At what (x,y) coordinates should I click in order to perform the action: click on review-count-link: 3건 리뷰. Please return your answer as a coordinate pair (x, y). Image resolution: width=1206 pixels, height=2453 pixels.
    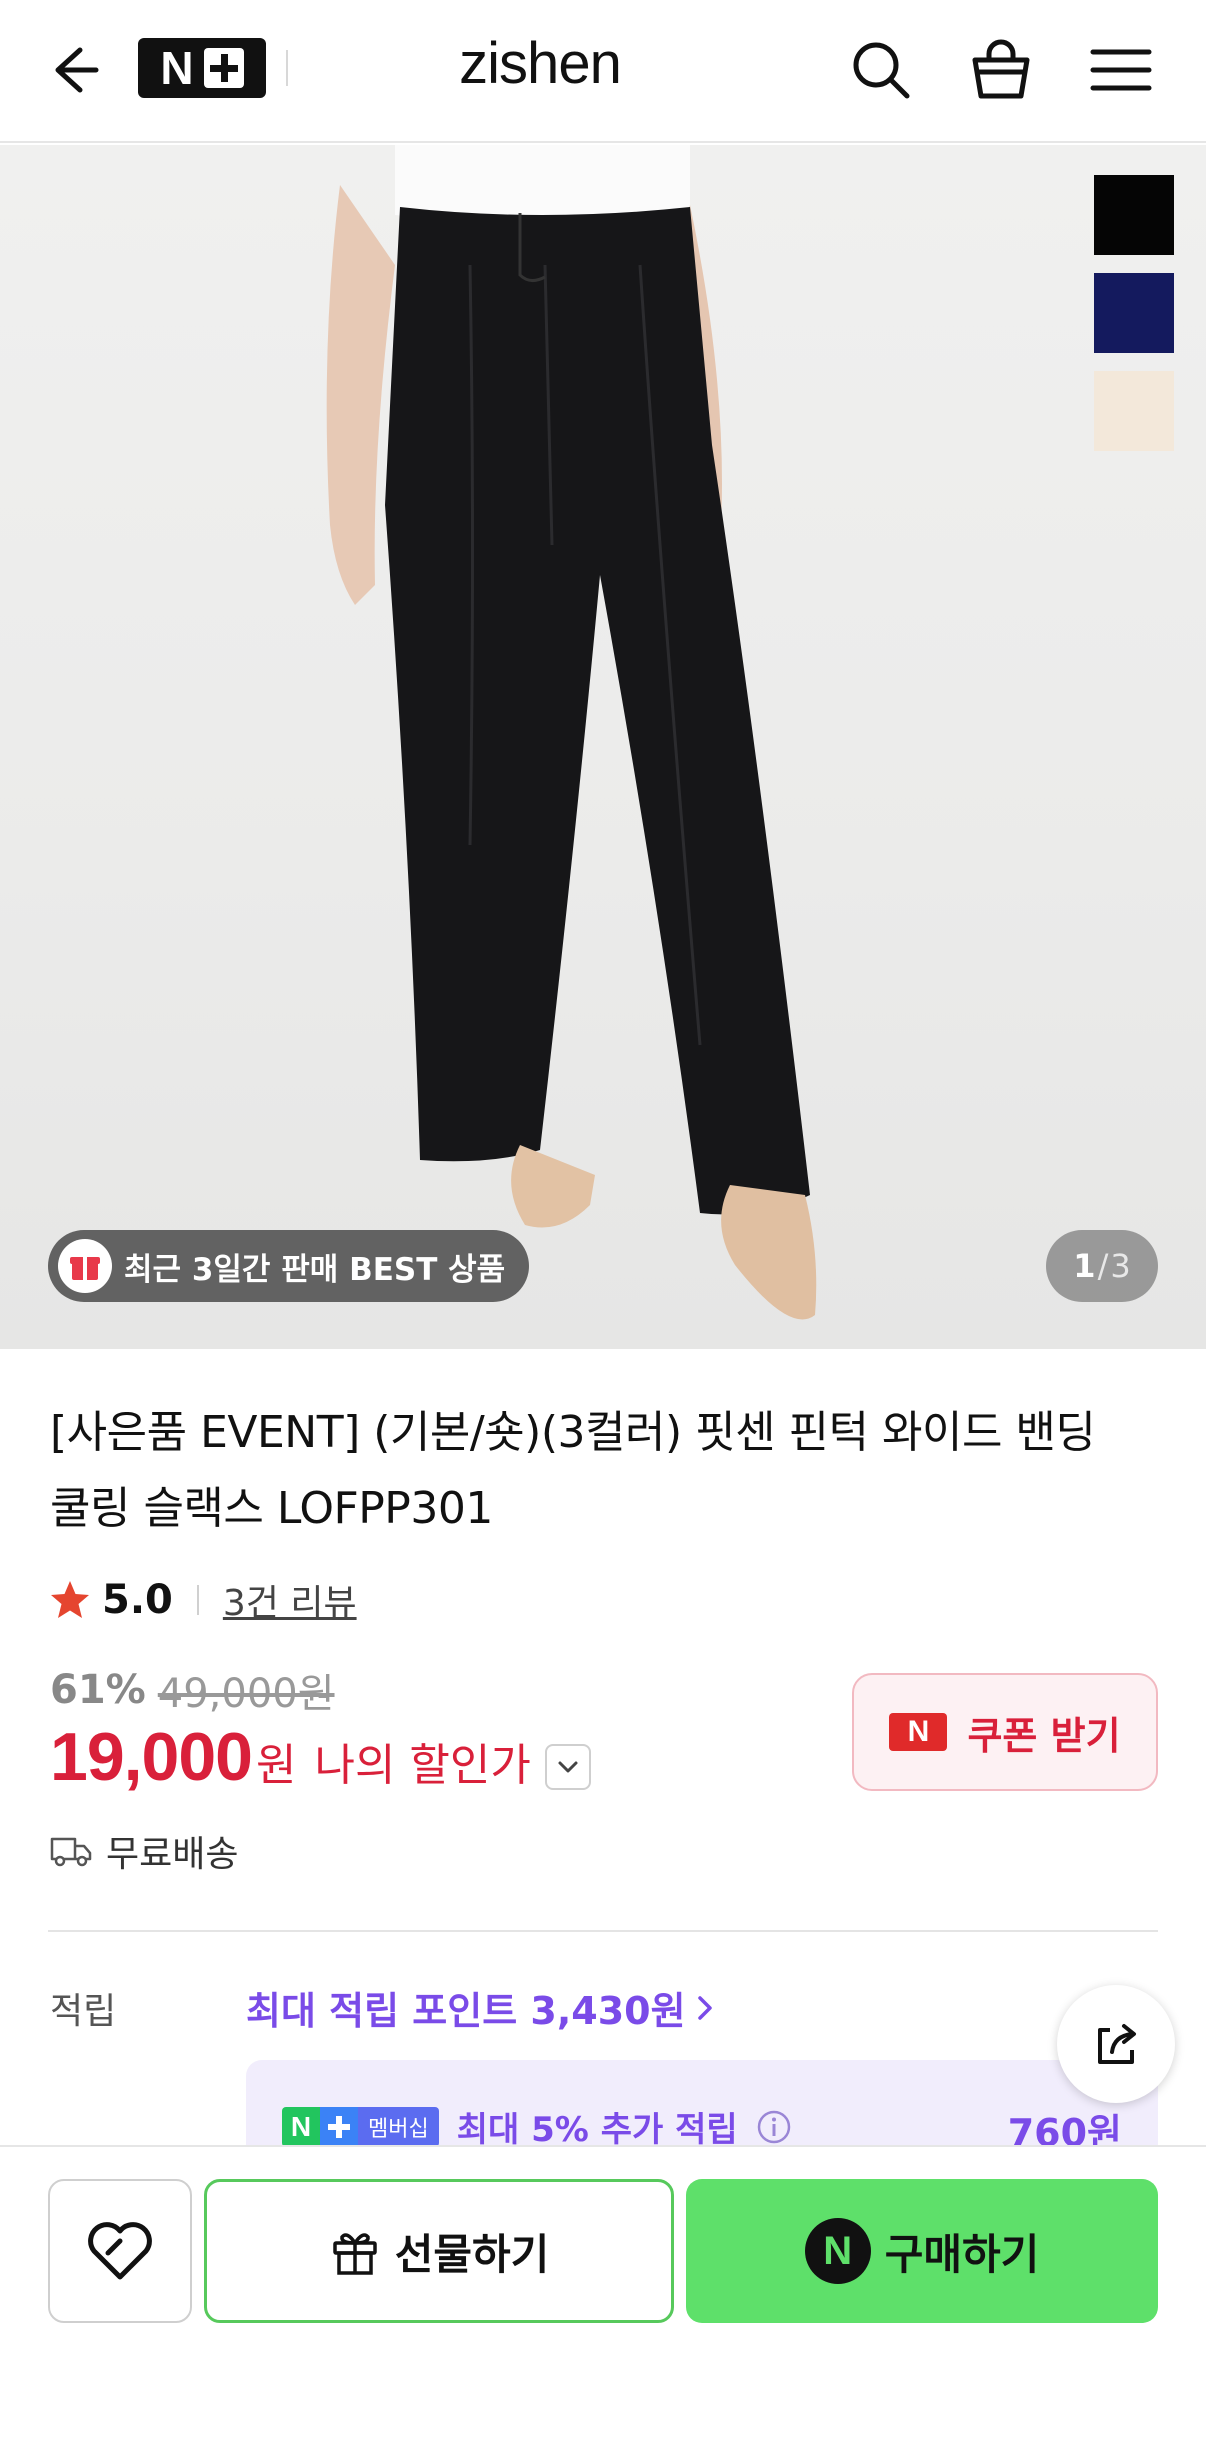
    Looking at the image, I should click on (290, 1600).